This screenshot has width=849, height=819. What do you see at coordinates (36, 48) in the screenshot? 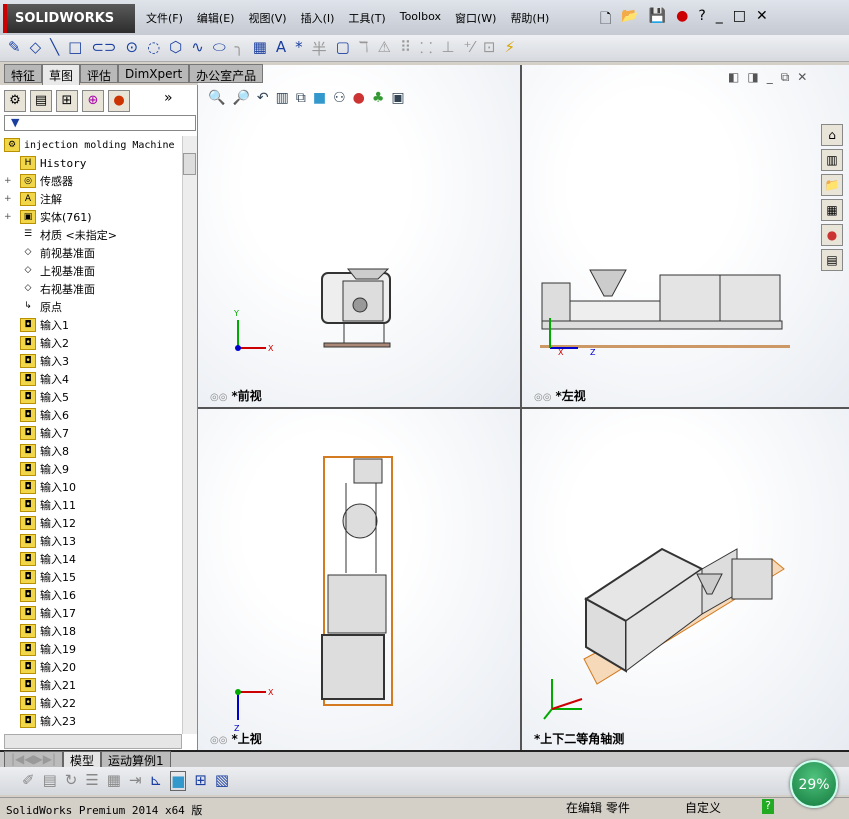
I see `smart-dimension-icon: ◇` at bounding box center [36, 48].